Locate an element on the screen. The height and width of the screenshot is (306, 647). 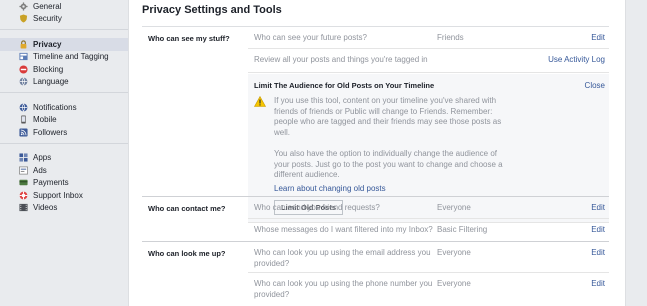
block-icon is located at coordinates (23, 69).